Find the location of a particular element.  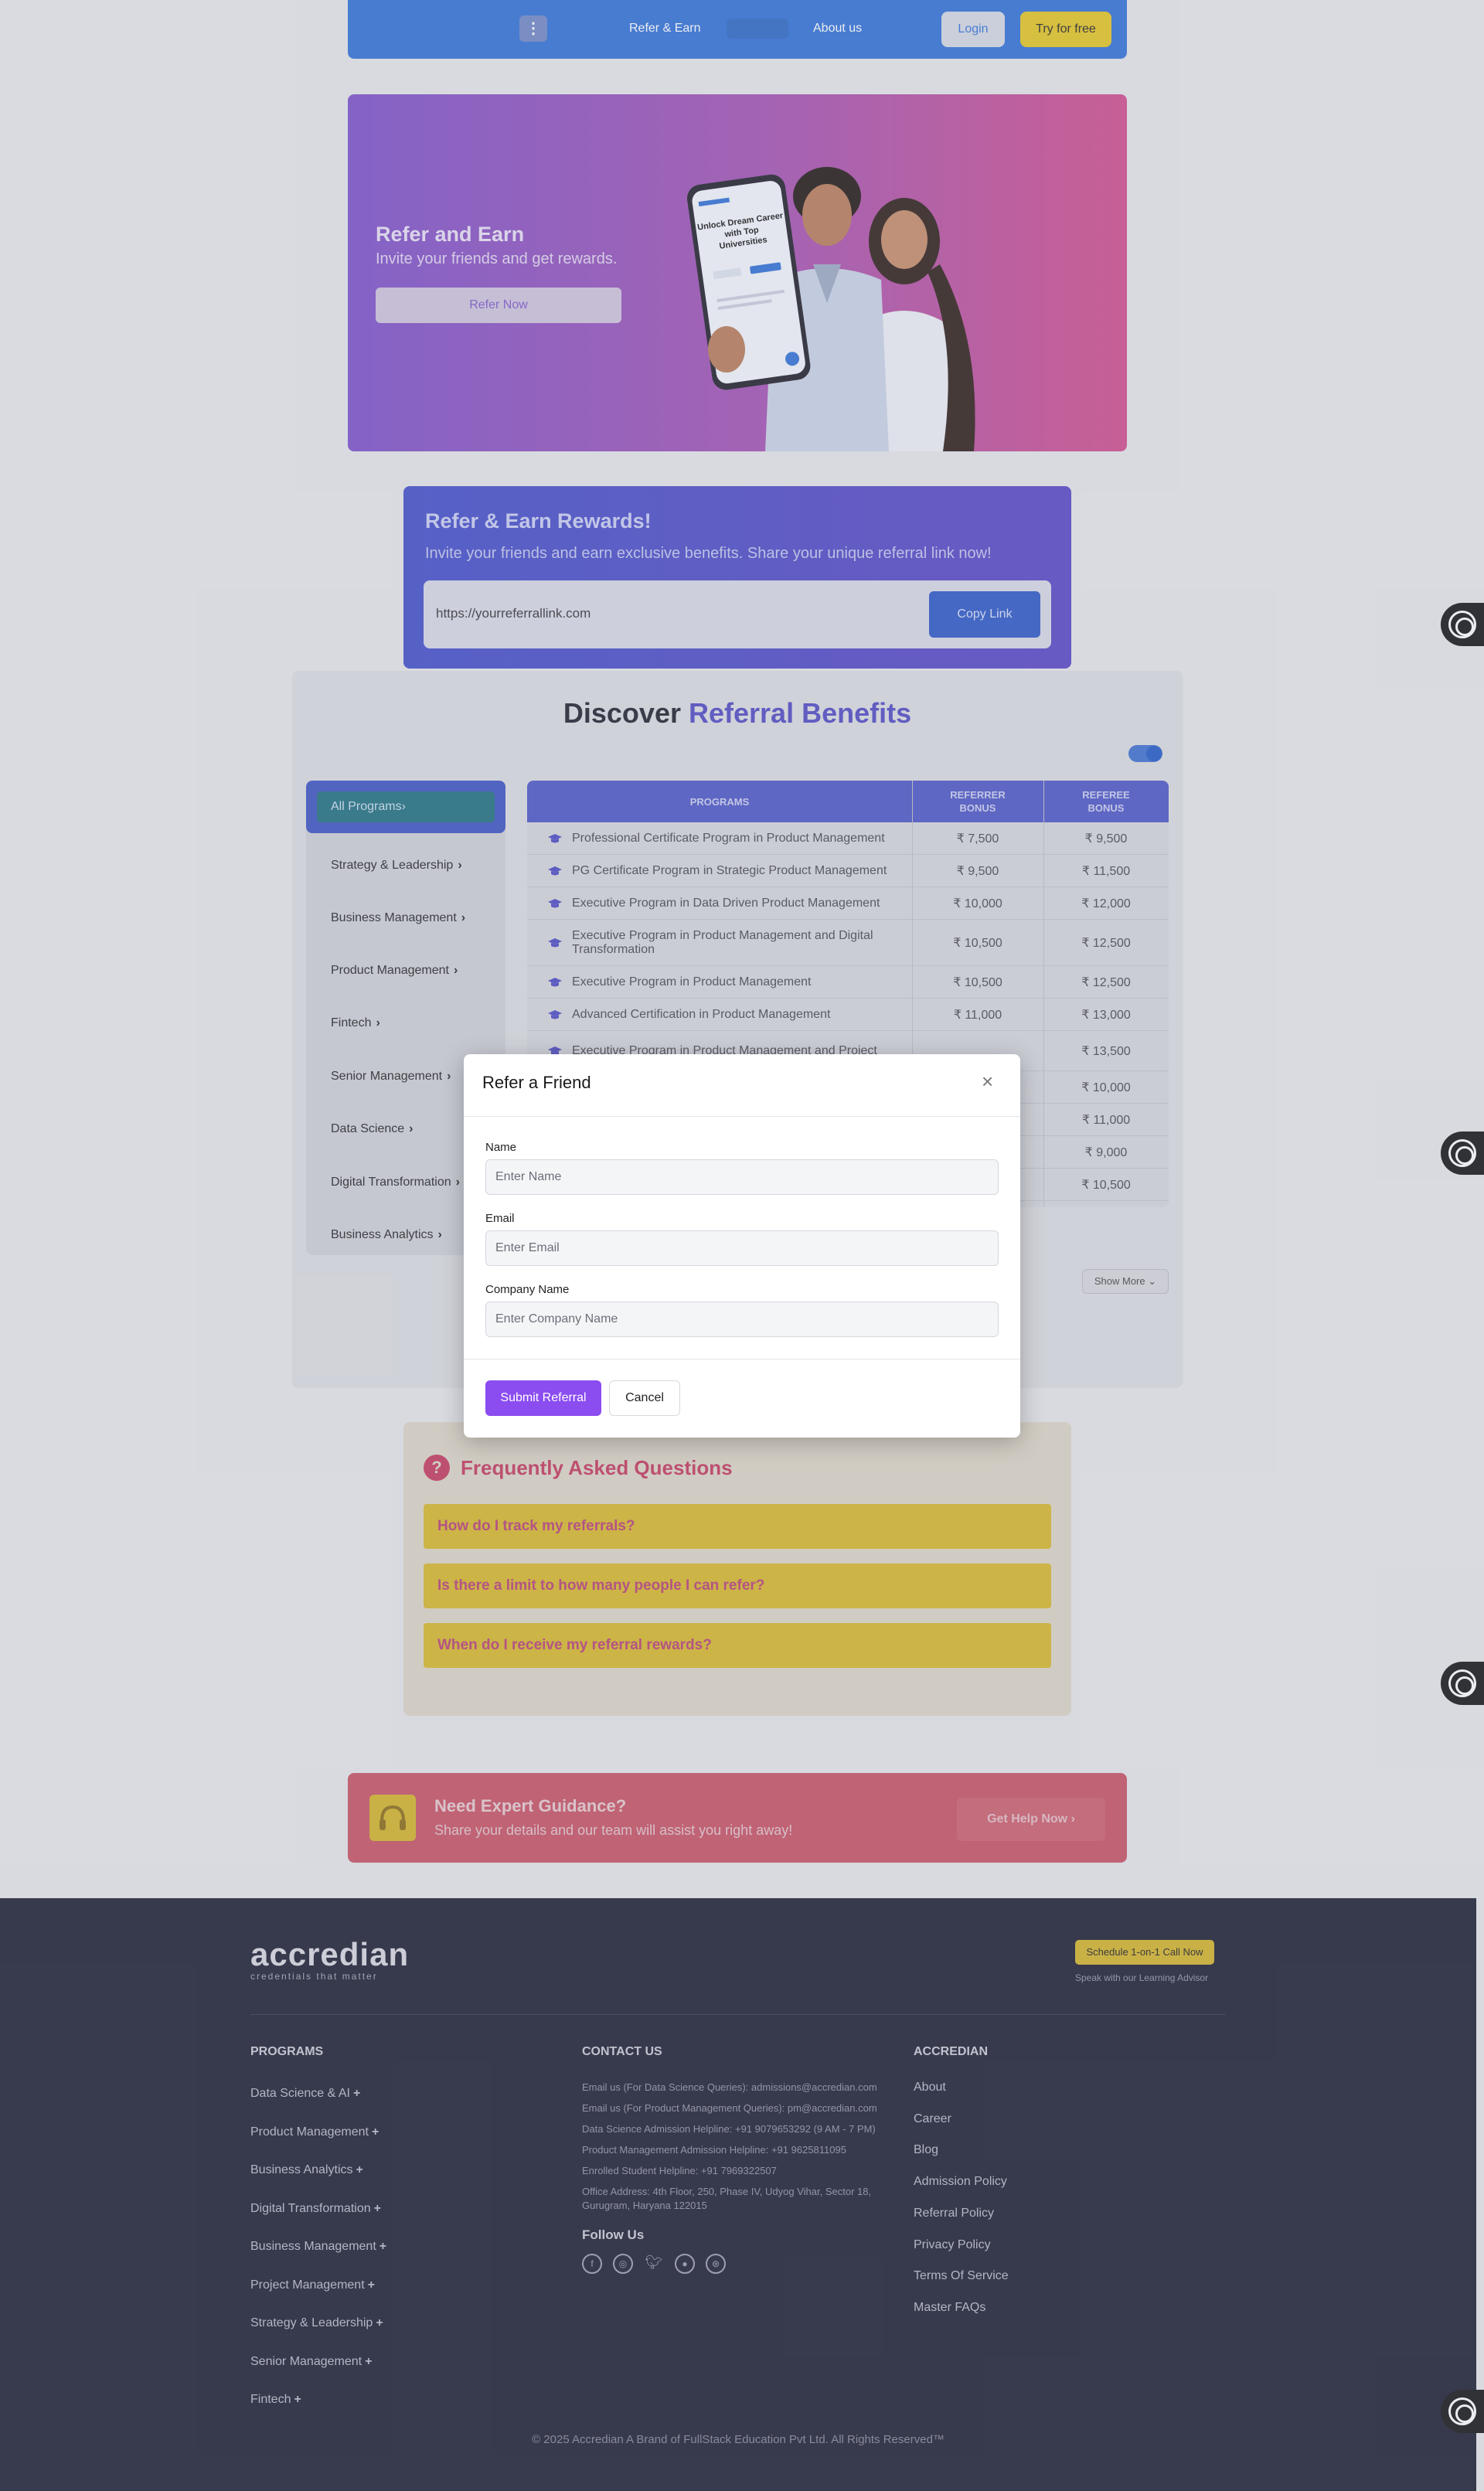

email-label: Email is located at coordinates (500, 1219).